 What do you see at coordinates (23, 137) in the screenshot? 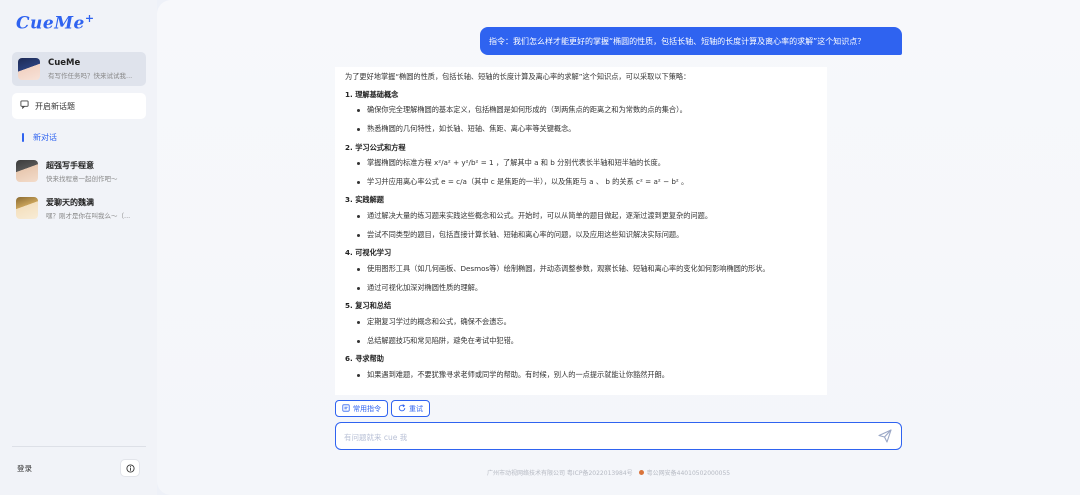
I see `active-indicator` at bounding box center [23, 137].